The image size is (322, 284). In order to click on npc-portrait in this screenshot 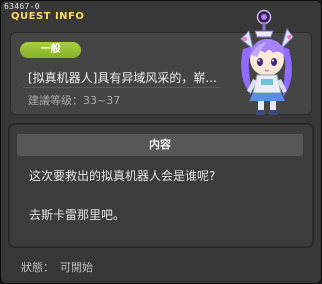, I will do `click(267, 62)`.